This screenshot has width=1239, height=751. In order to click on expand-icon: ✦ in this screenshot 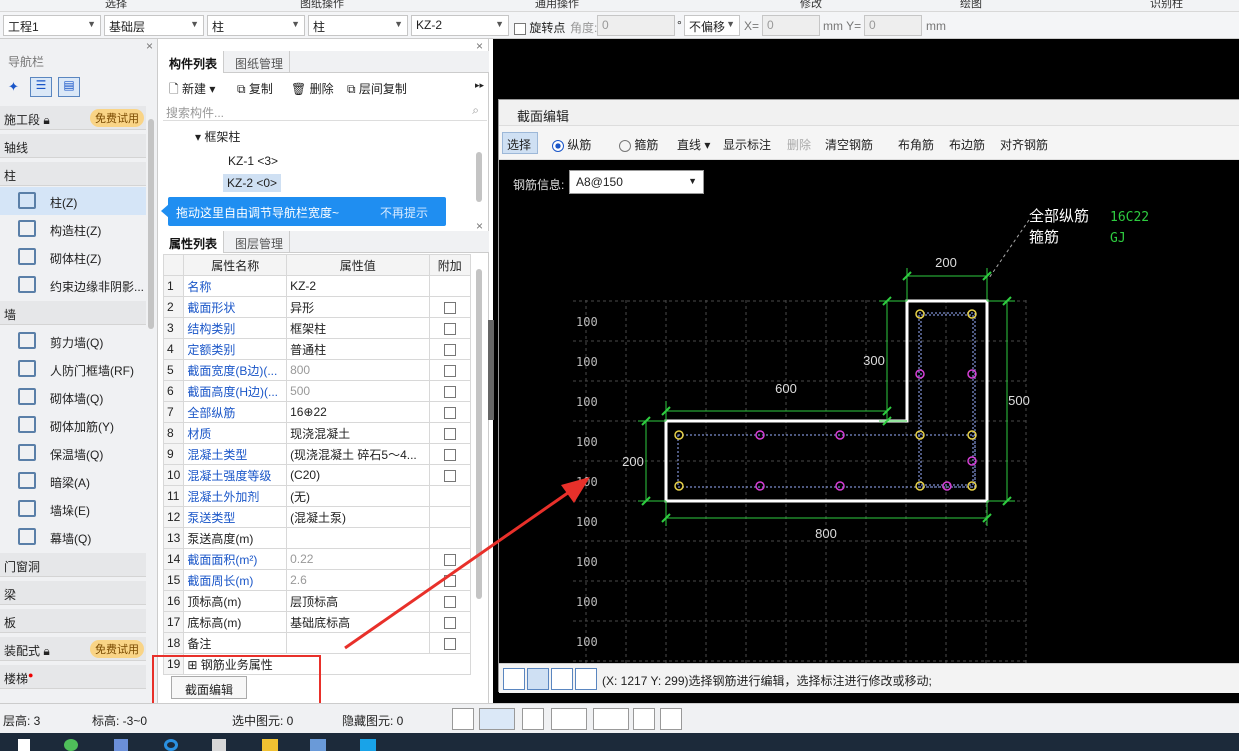, I will do `click(13, 87)`.